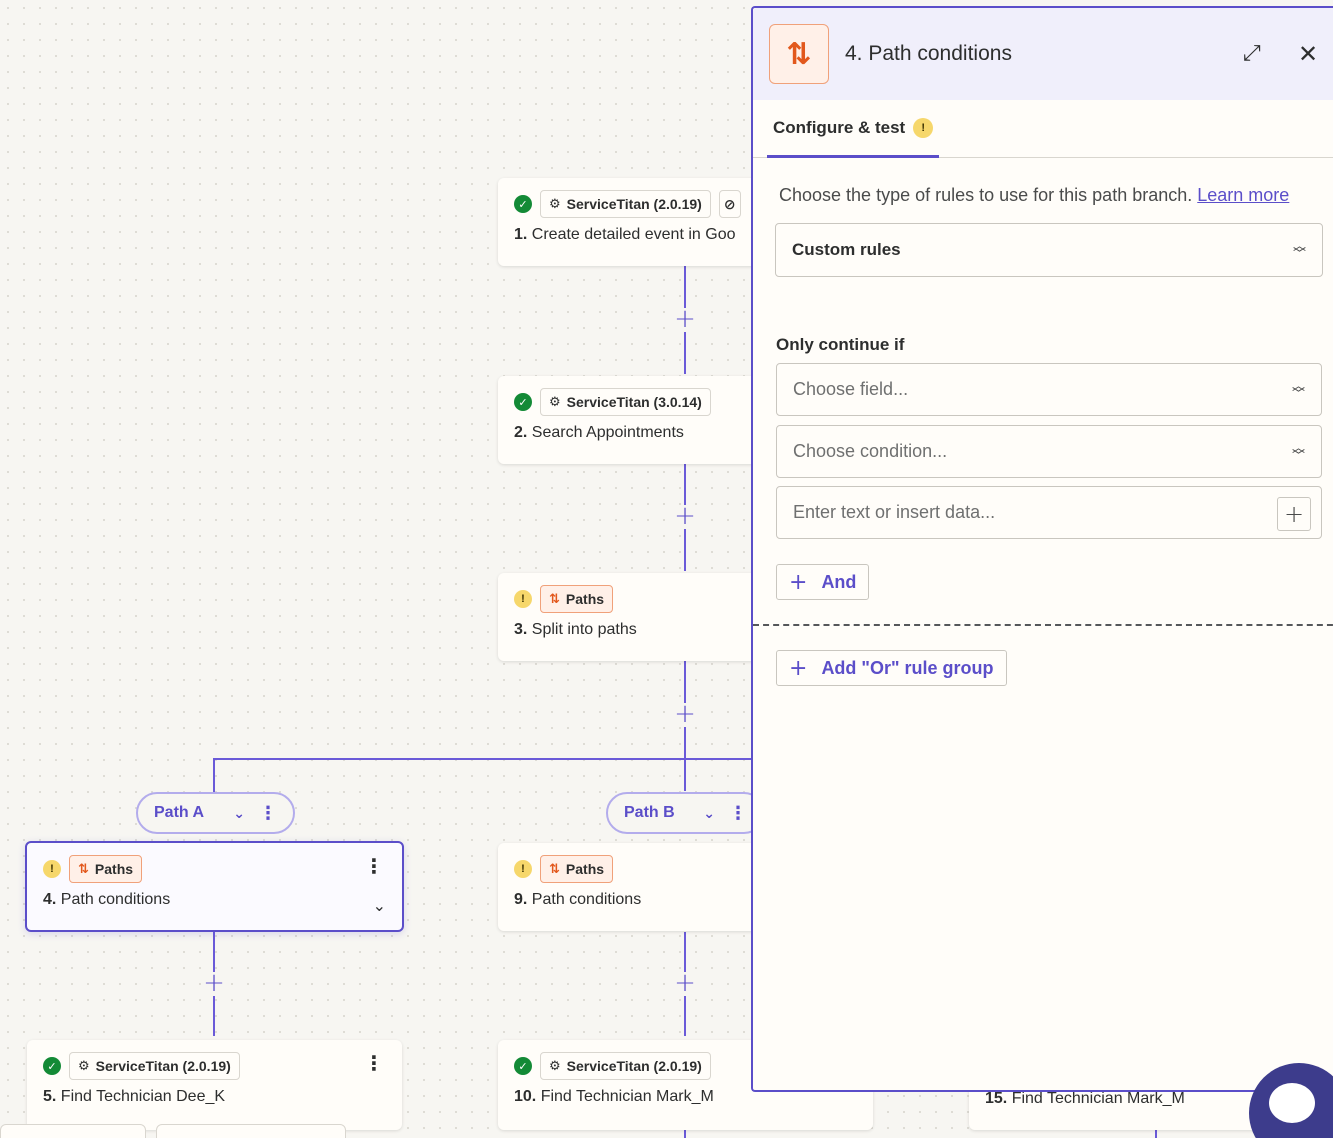 Image resolution: width=1333 pixels, height=1138 pixels. Describe the element at coordinates (1043, 625) in the screenshot. I see `divider` at that location.